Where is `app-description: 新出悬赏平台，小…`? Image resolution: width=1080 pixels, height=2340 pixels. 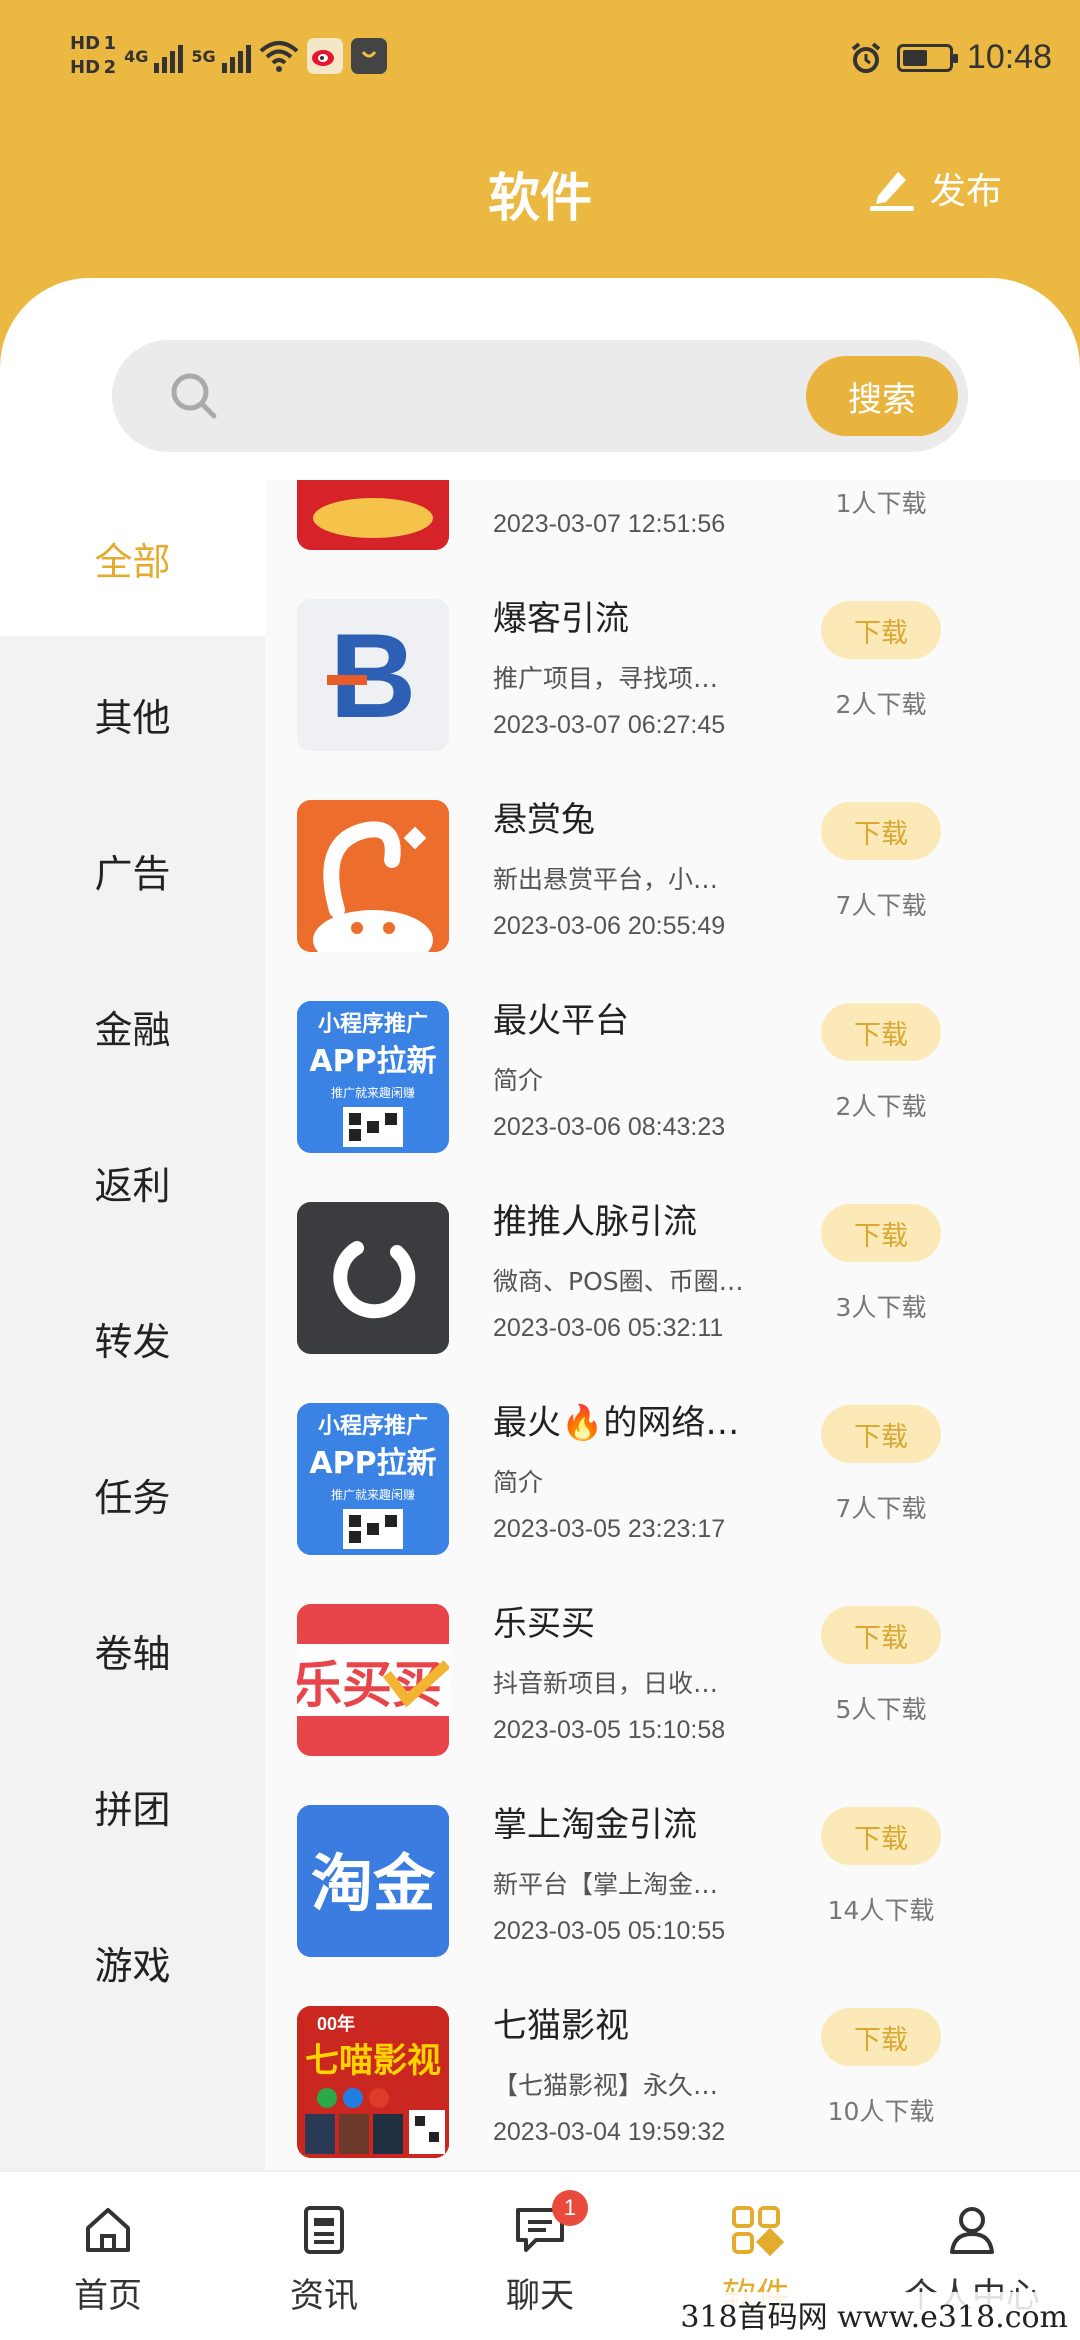
app-description: 新出悬赏平台，小… is located at coordinates (606, 879).